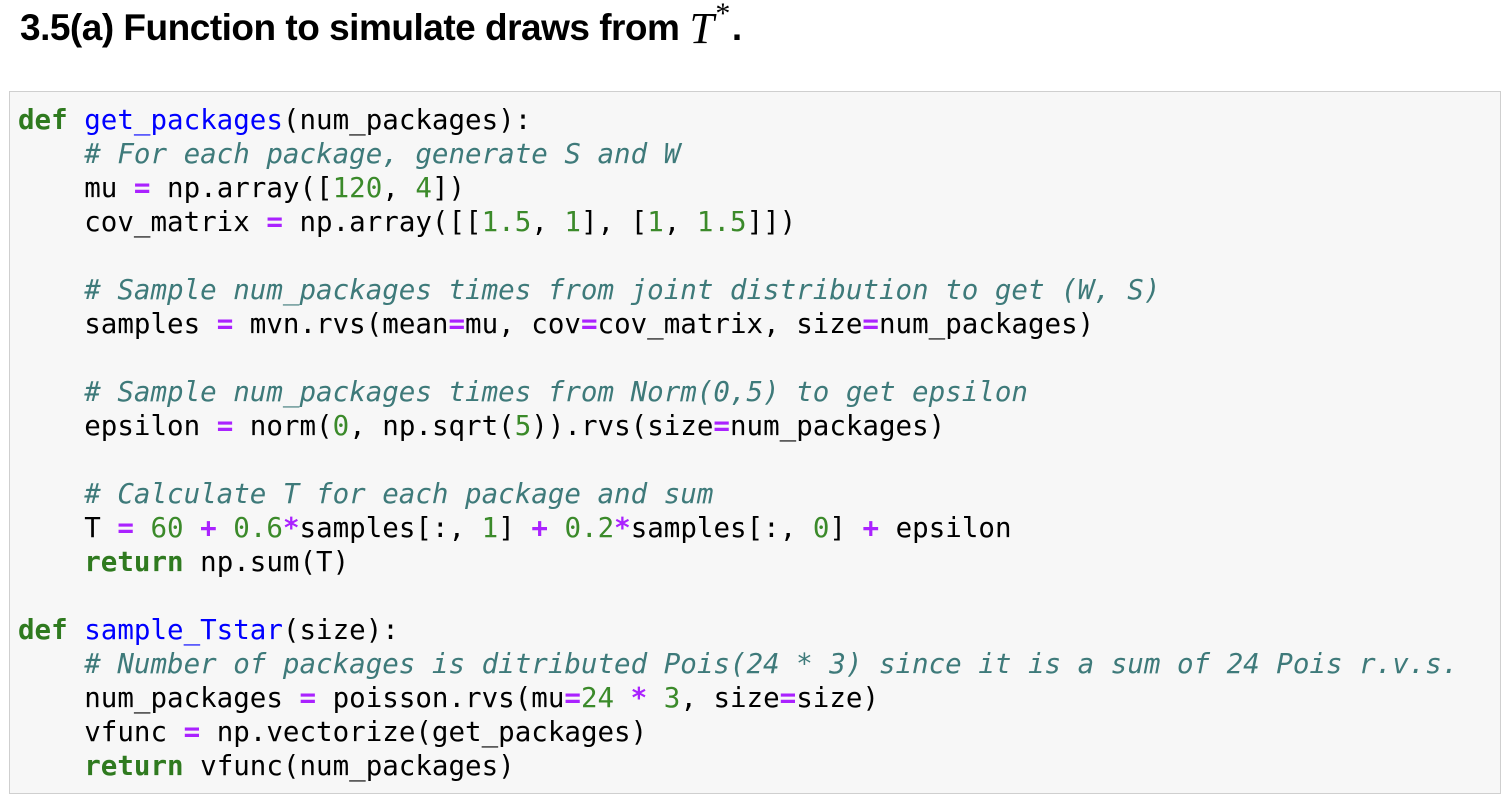 Image resolution: width=1502 pixels, height=806 pixels. What do you see at coordinates (350, 27) in the screenshot?
I see `heading-text: 3.5(a) Function to simulate draws from` at bounding box center [350, 27].